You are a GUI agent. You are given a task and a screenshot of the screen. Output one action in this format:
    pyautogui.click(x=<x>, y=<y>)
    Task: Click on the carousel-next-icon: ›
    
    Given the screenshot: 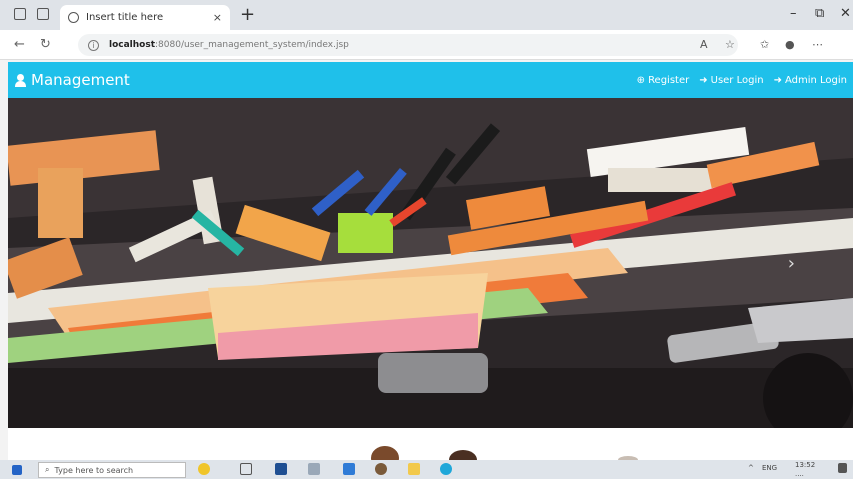 What is the action you would take?
    pyautogui.click(x=791, y=263)
    